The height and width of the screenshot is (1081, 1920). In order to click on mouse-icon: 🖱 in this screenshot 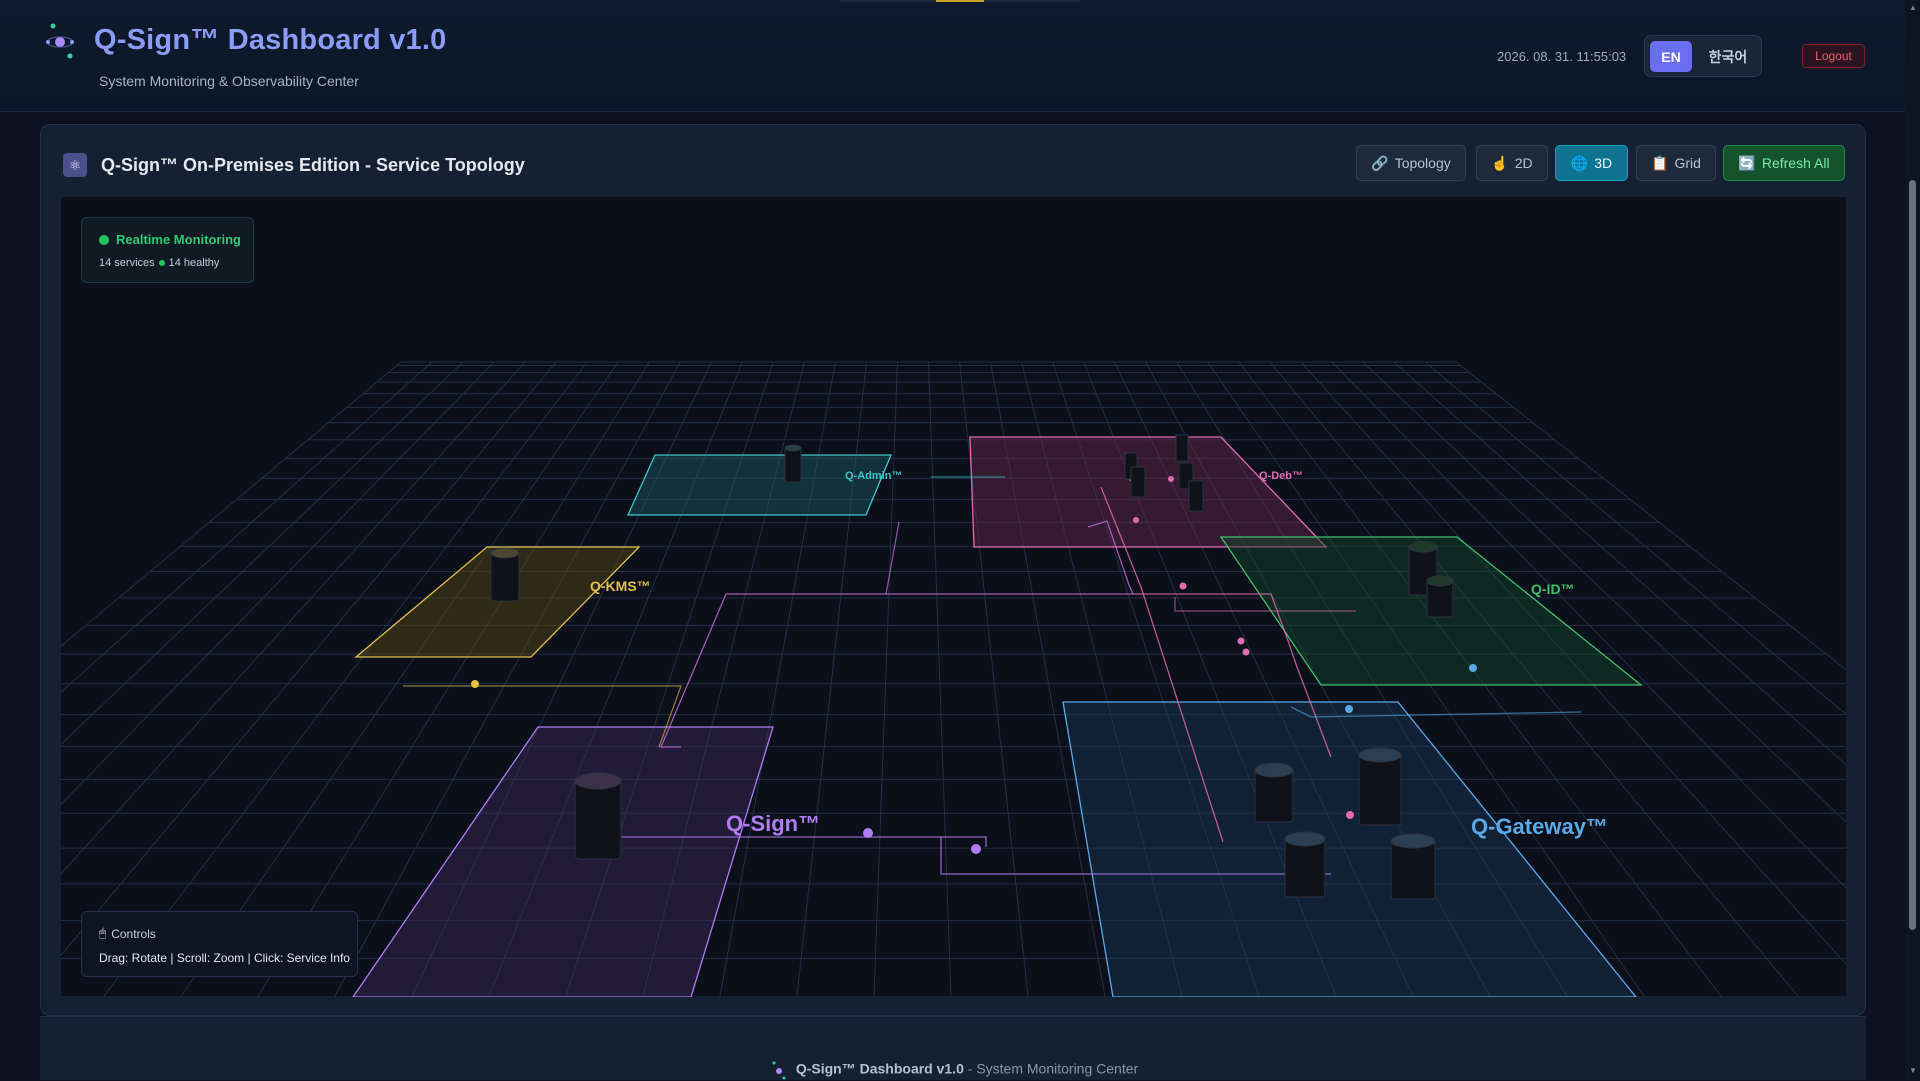, I will do `click(103, 933)`.